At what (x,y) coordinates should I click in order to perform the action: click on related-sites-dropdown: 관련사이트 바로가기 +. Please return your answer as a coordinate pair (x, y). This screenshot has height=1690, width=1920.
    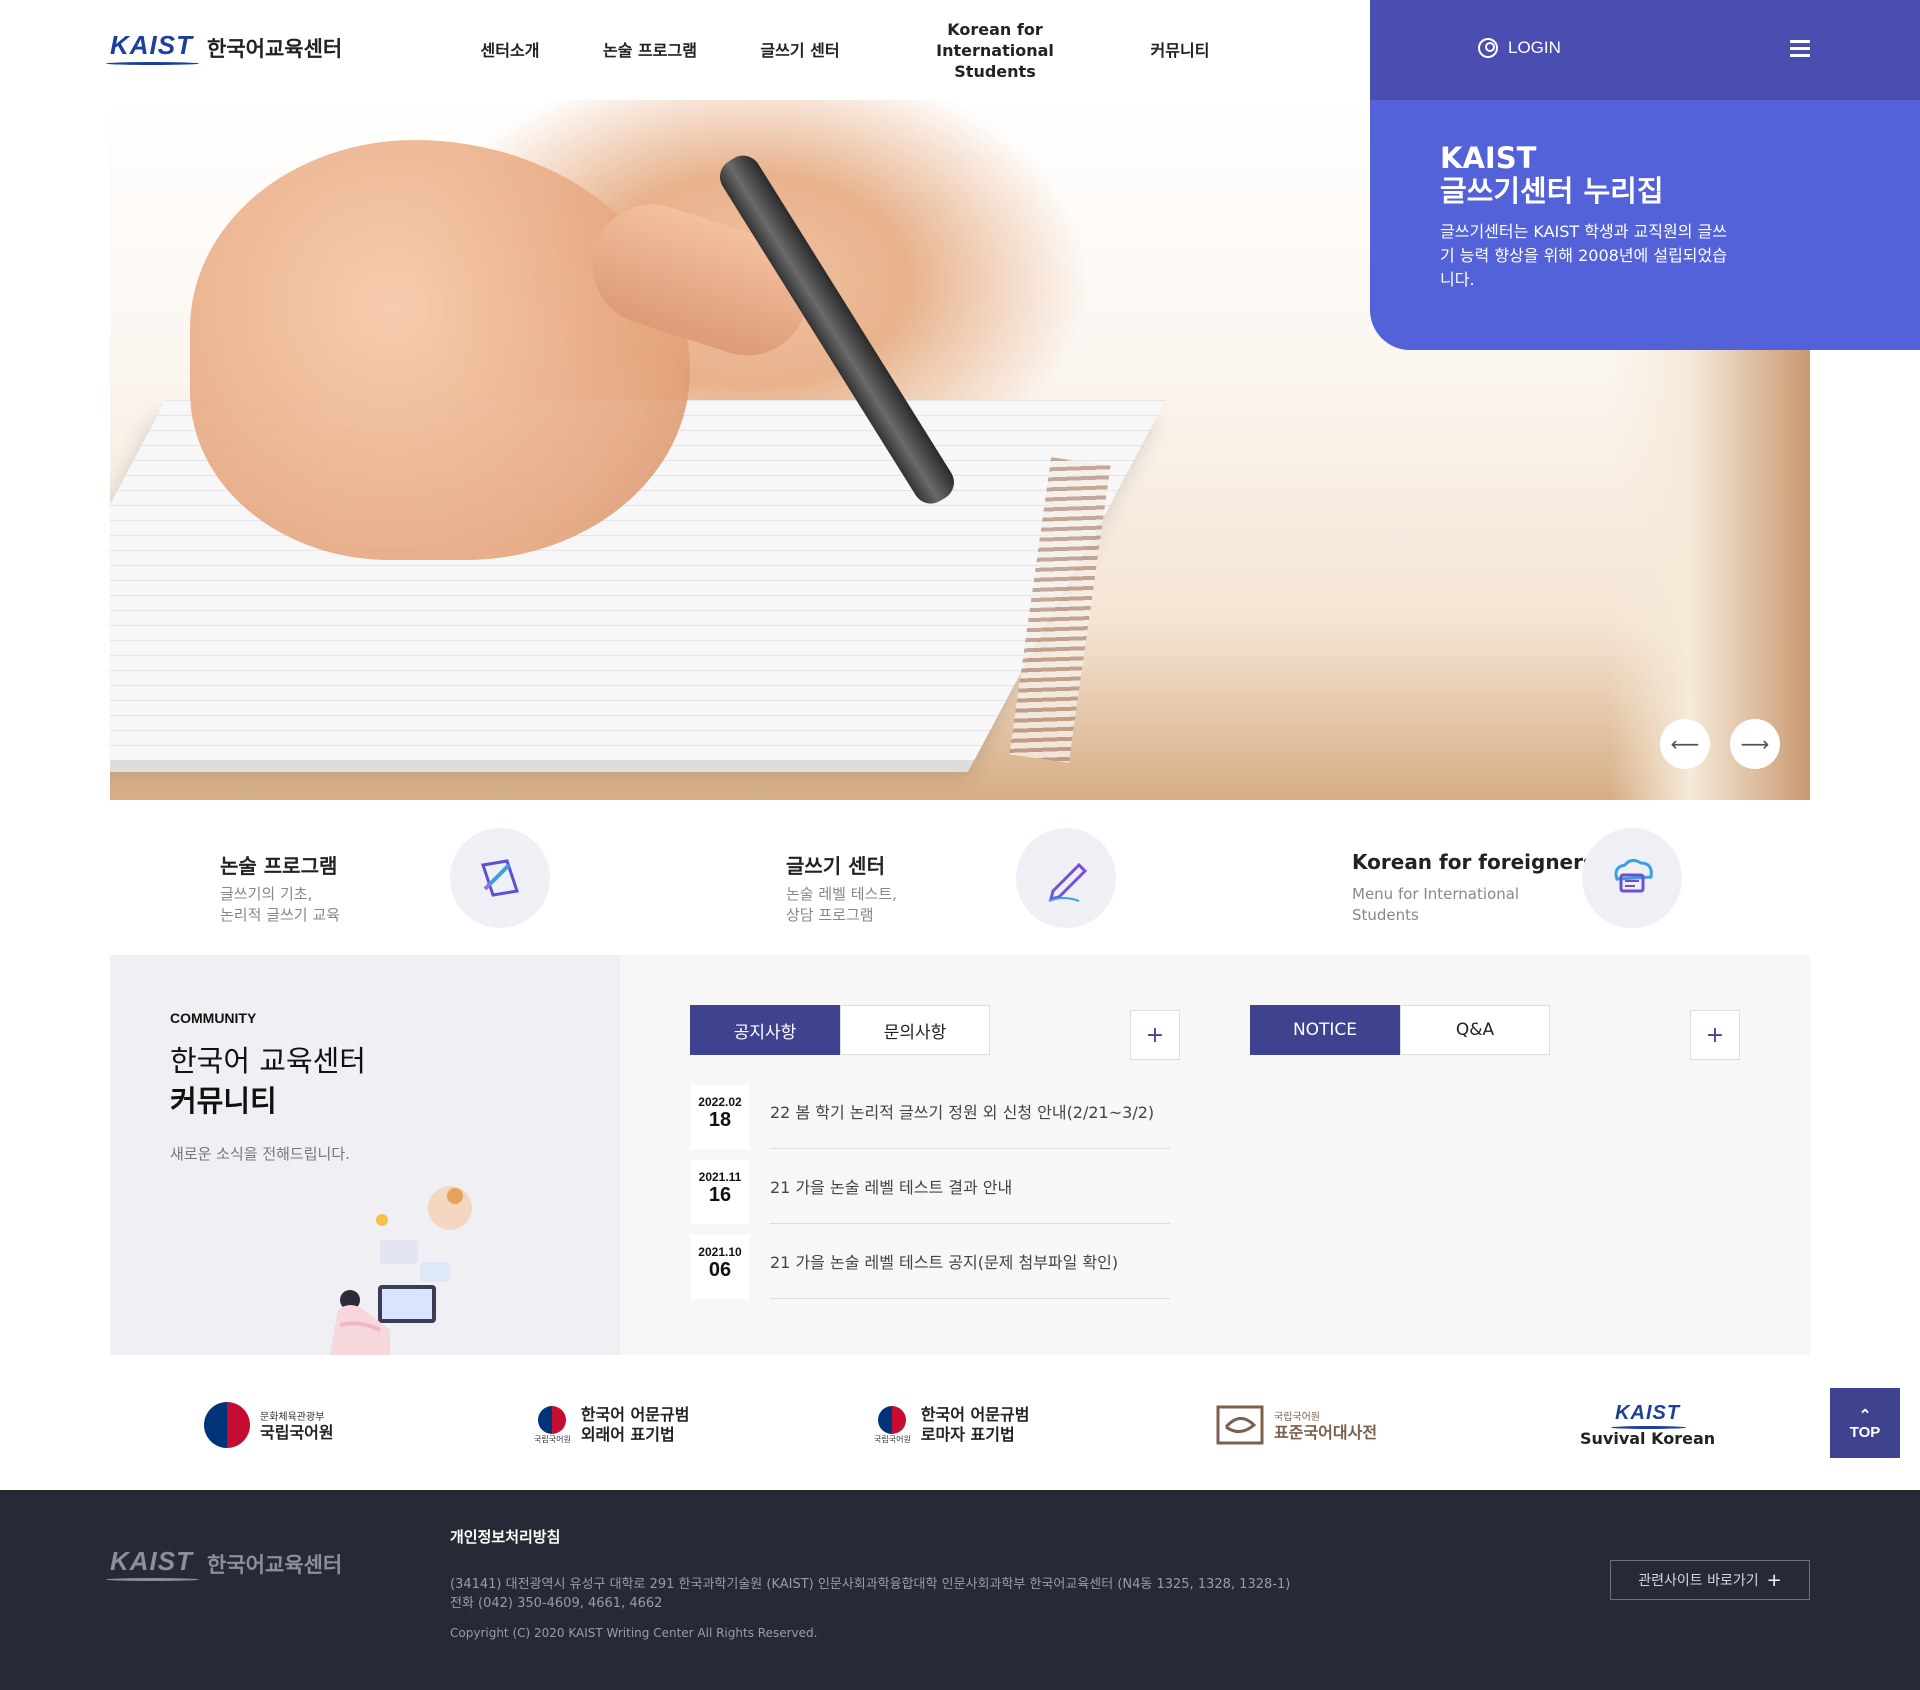
    Looking at the image, I should click on (1710, 1580).